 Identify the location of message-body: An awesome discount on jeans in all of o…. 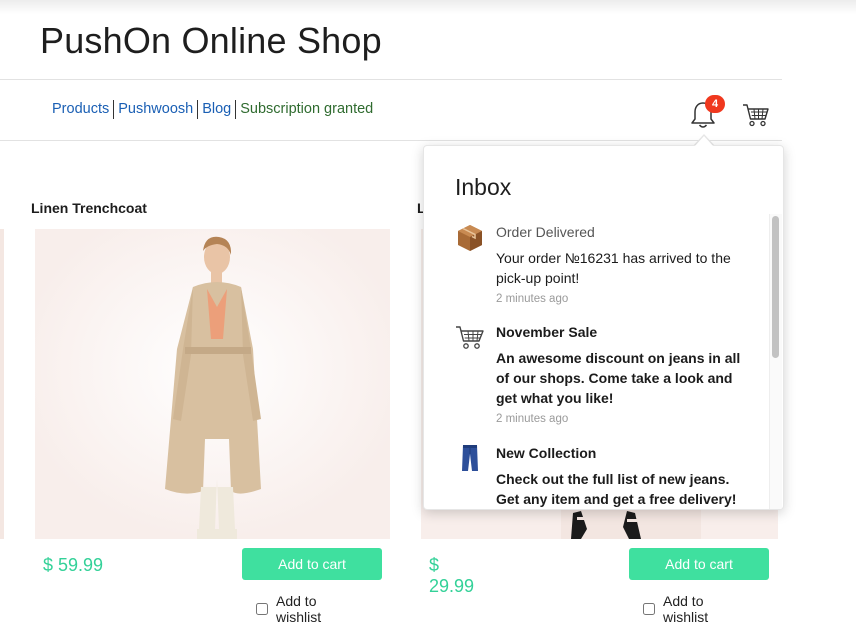
(618, 378).